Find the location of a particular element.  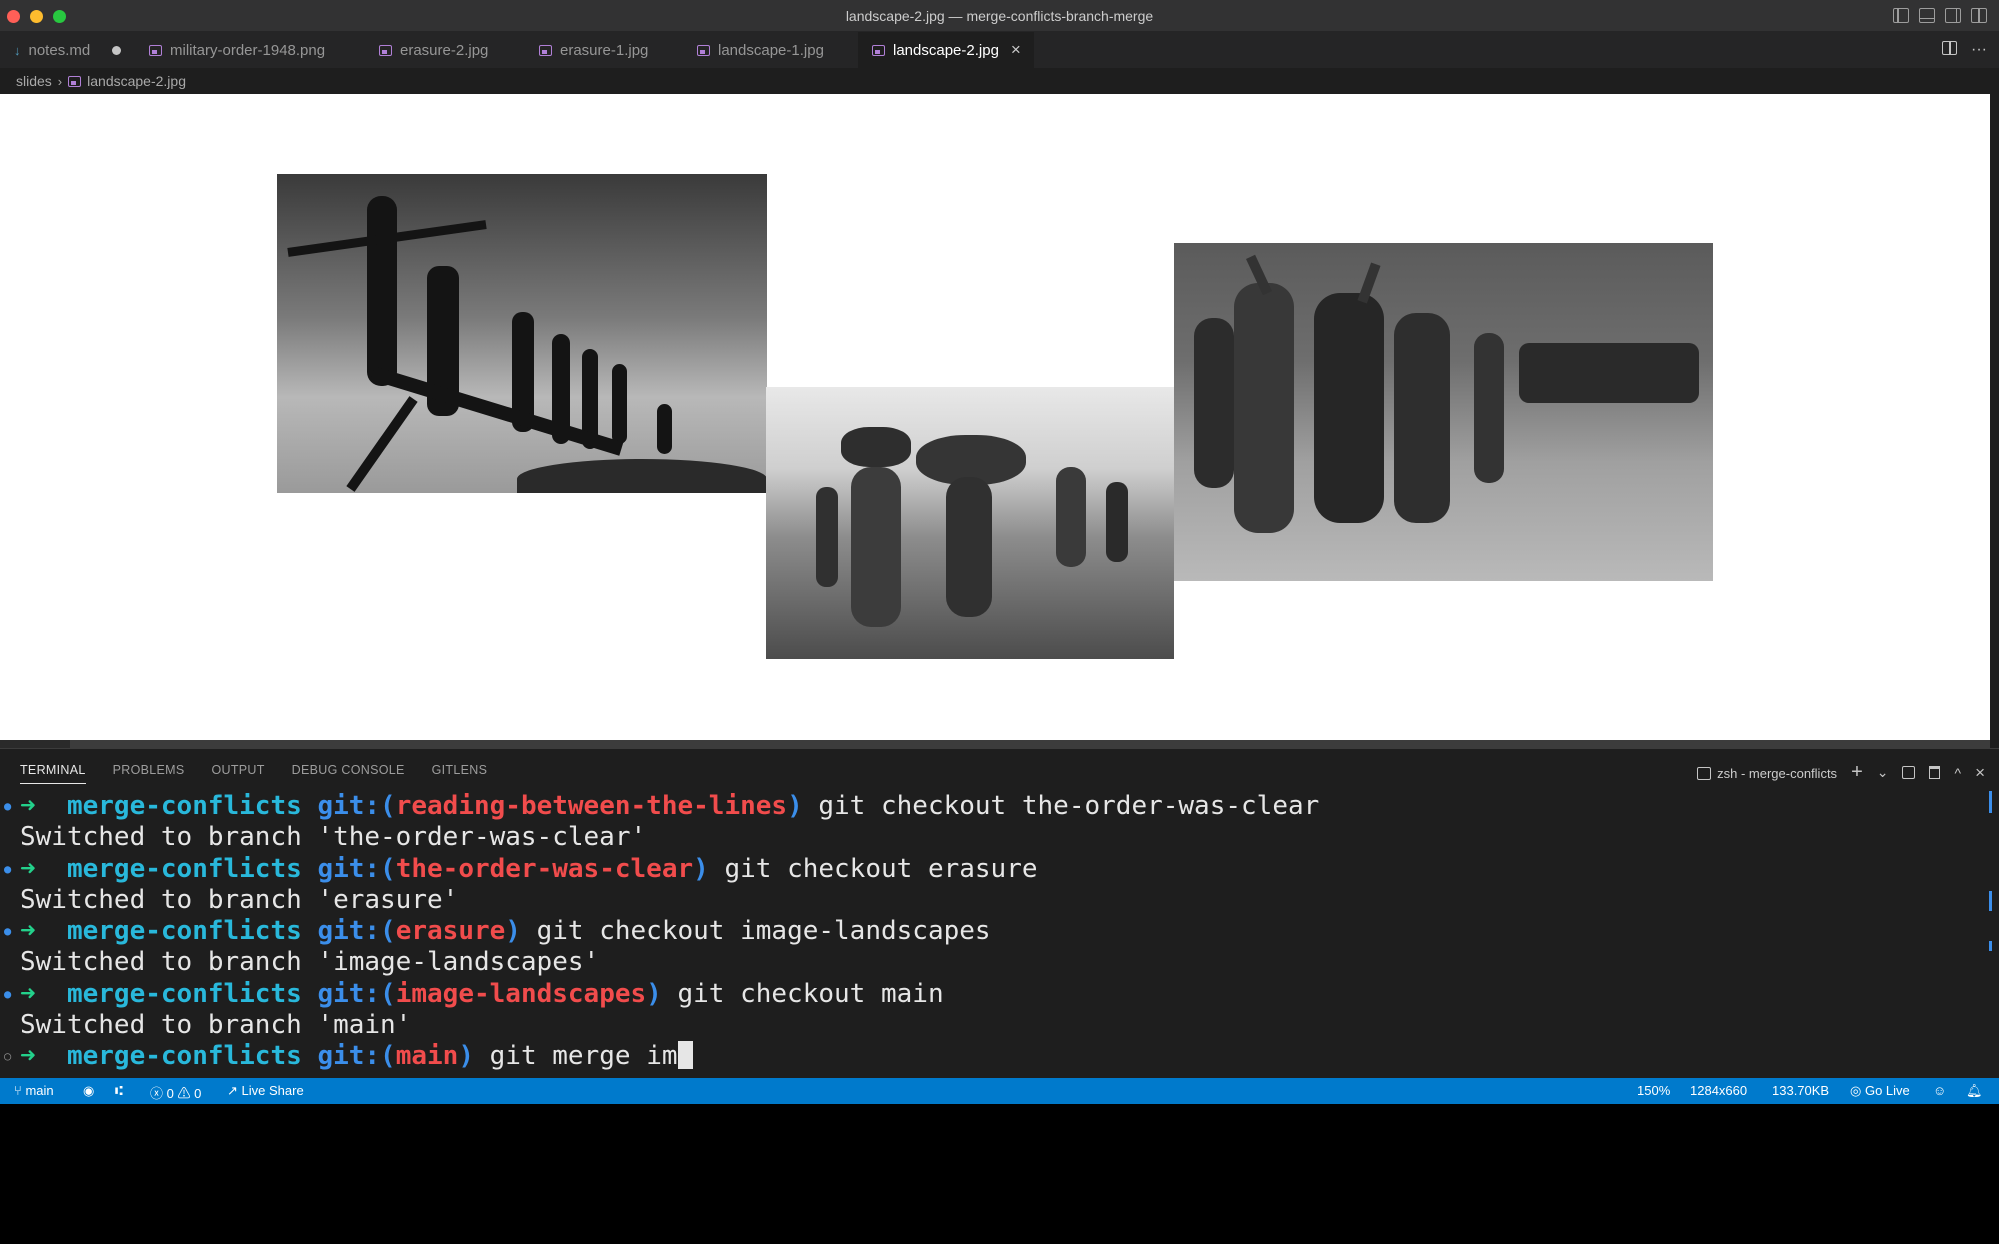

feedback-icon: ☺ is located at coordinates (1939, 1090).